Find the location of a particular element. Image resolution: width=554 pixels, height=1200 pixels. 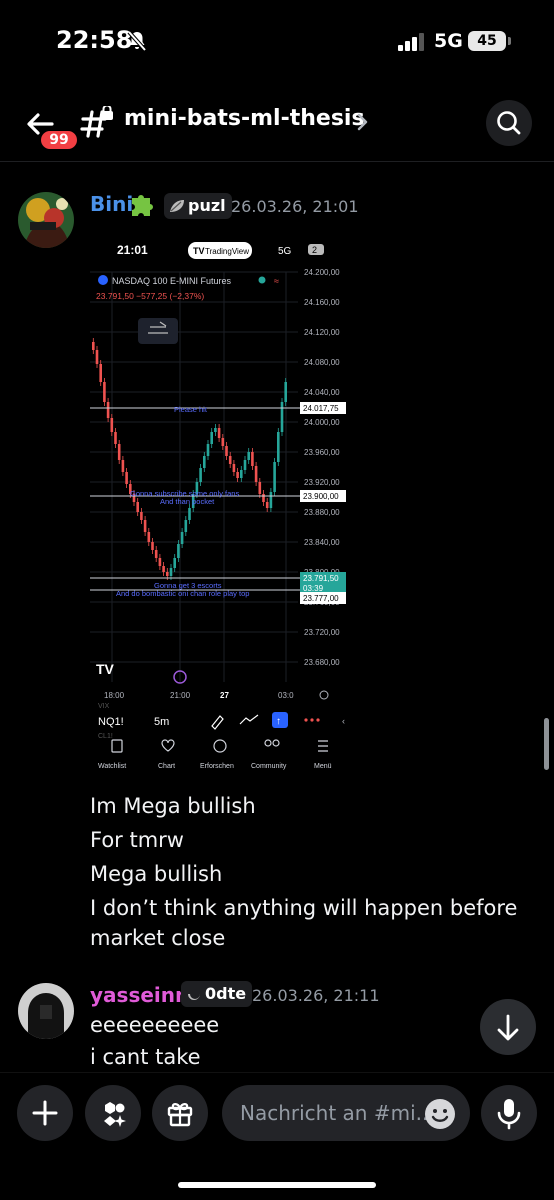

embed-countdown: 03:39 is located at coordinates (313, 588).